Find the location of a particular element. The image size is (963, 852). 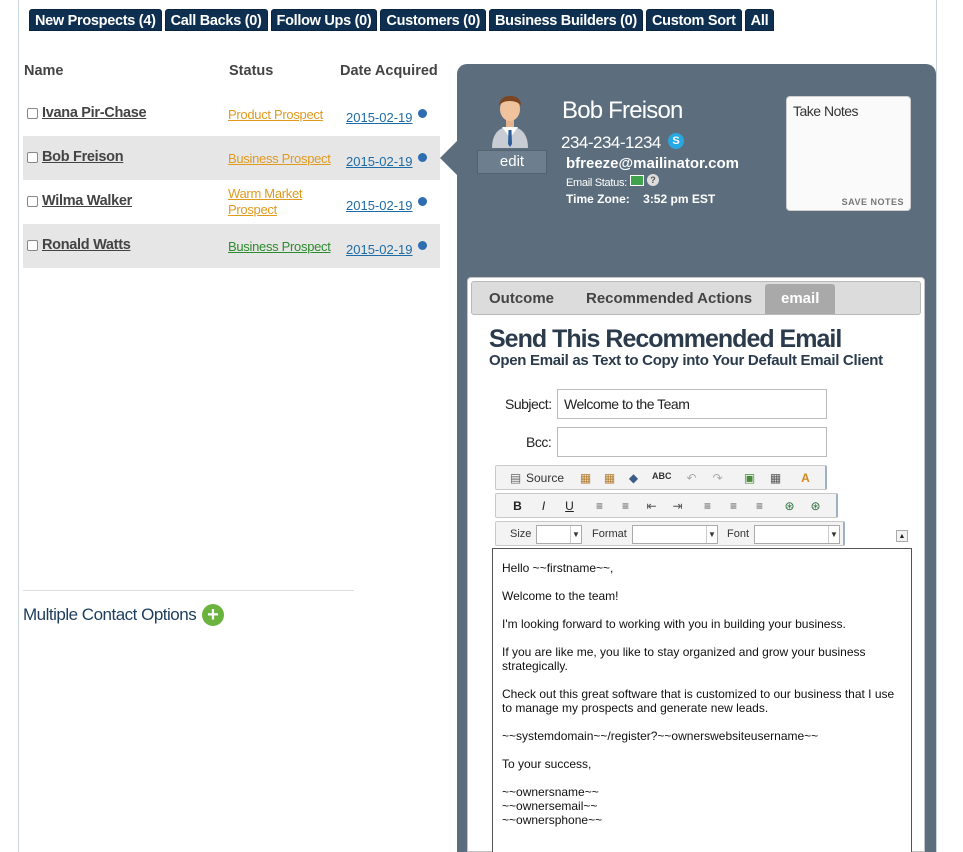

add-icon: + is located at coordinates (213, 615).